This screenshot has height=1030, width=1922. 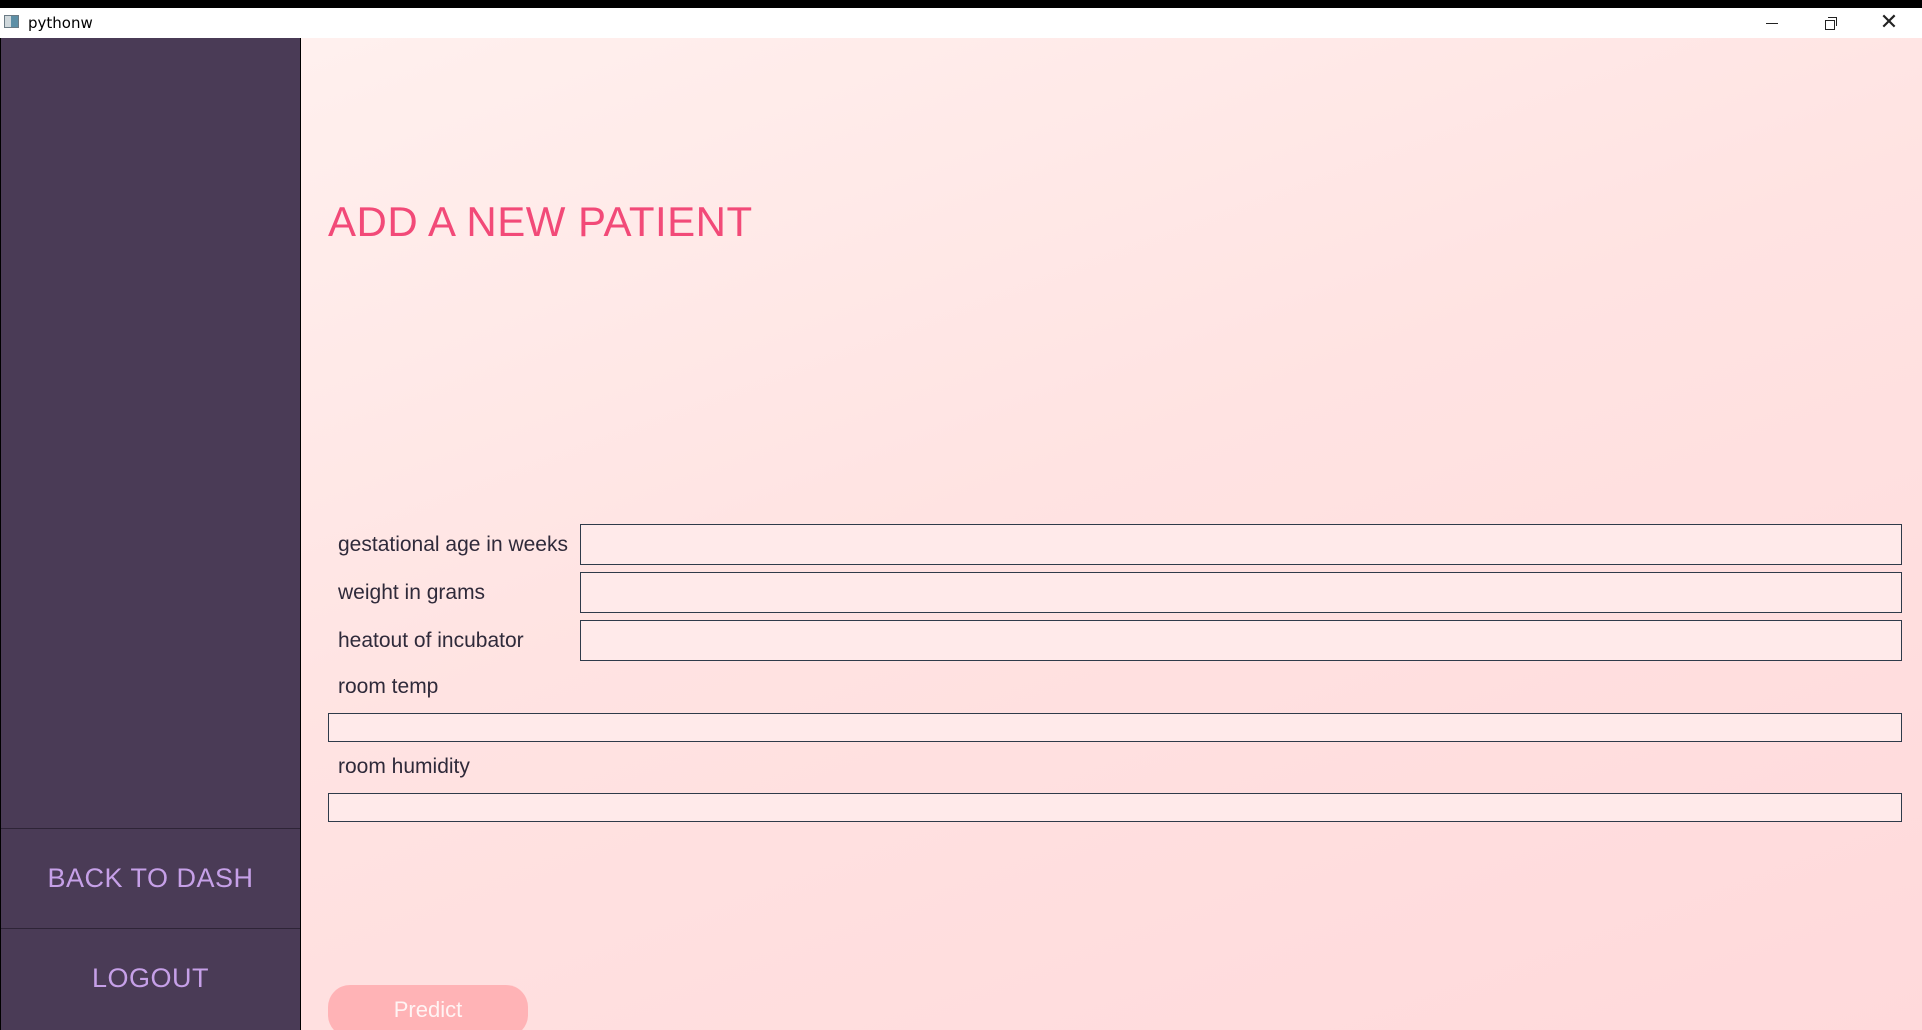 I want to click on gestational-age-label: gestational age in weeks, so click(x=453, y=544).